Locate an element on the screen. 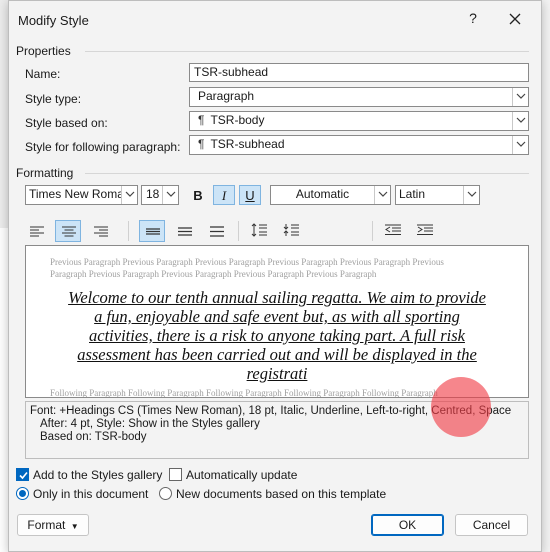 This screenshot has height=552, width=550. double-spacing-icon is located at coordinates (217, 231).